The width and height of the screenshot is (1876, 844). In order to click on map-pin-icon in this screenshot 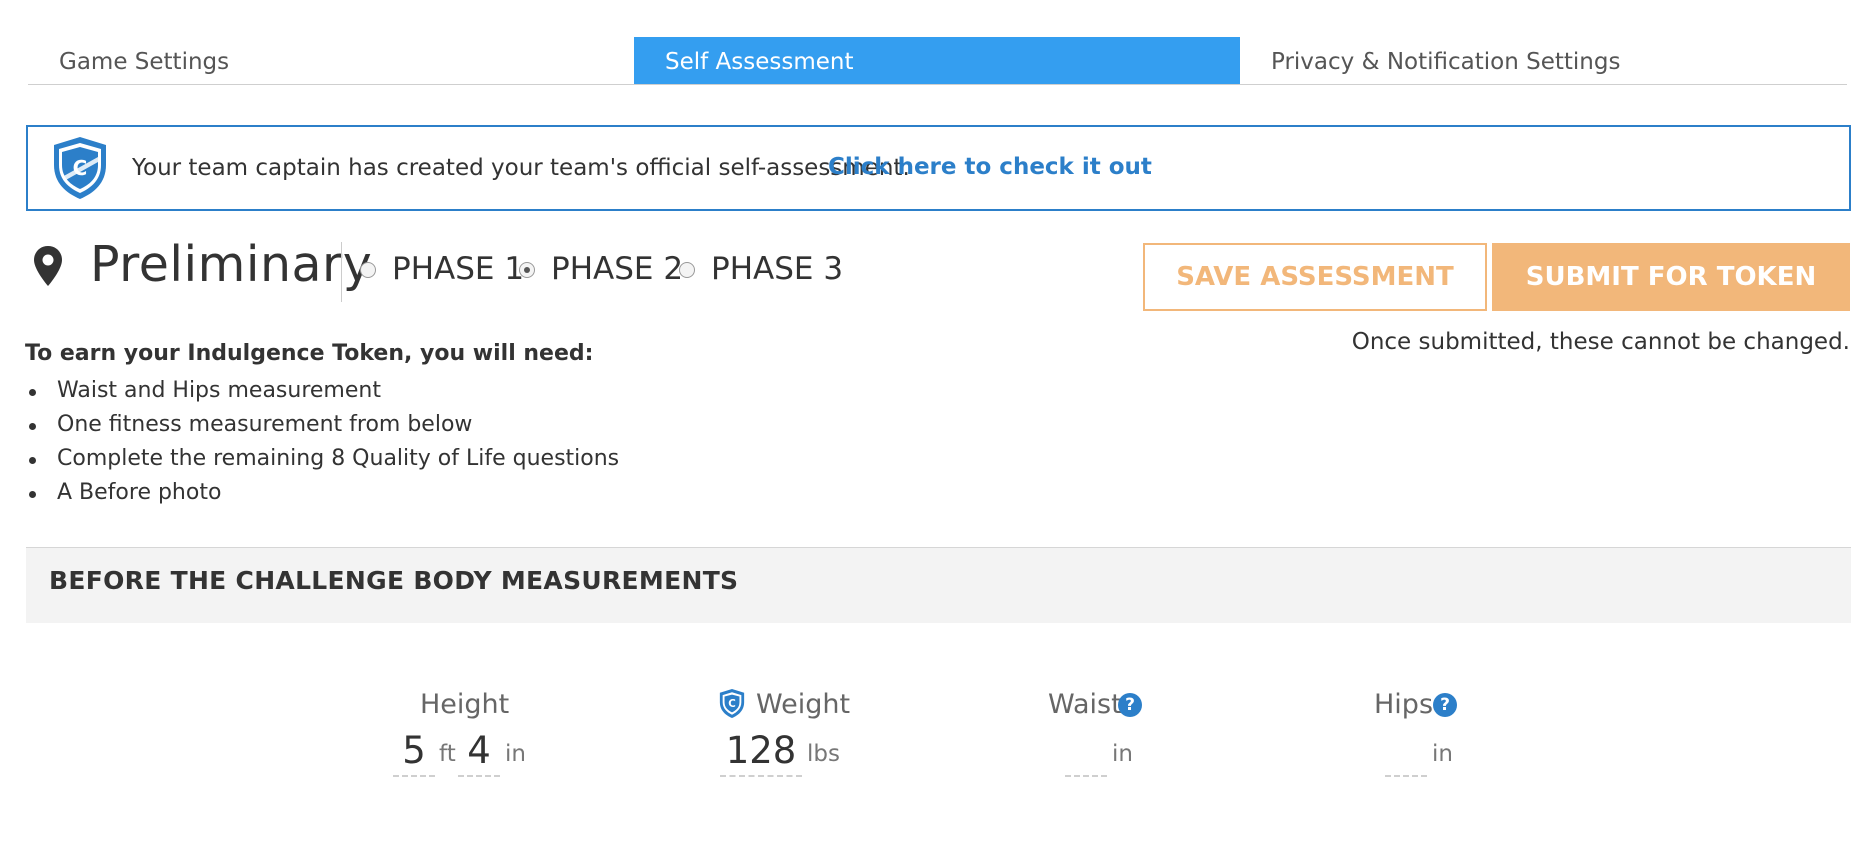, I will do `click(48, 266)`.